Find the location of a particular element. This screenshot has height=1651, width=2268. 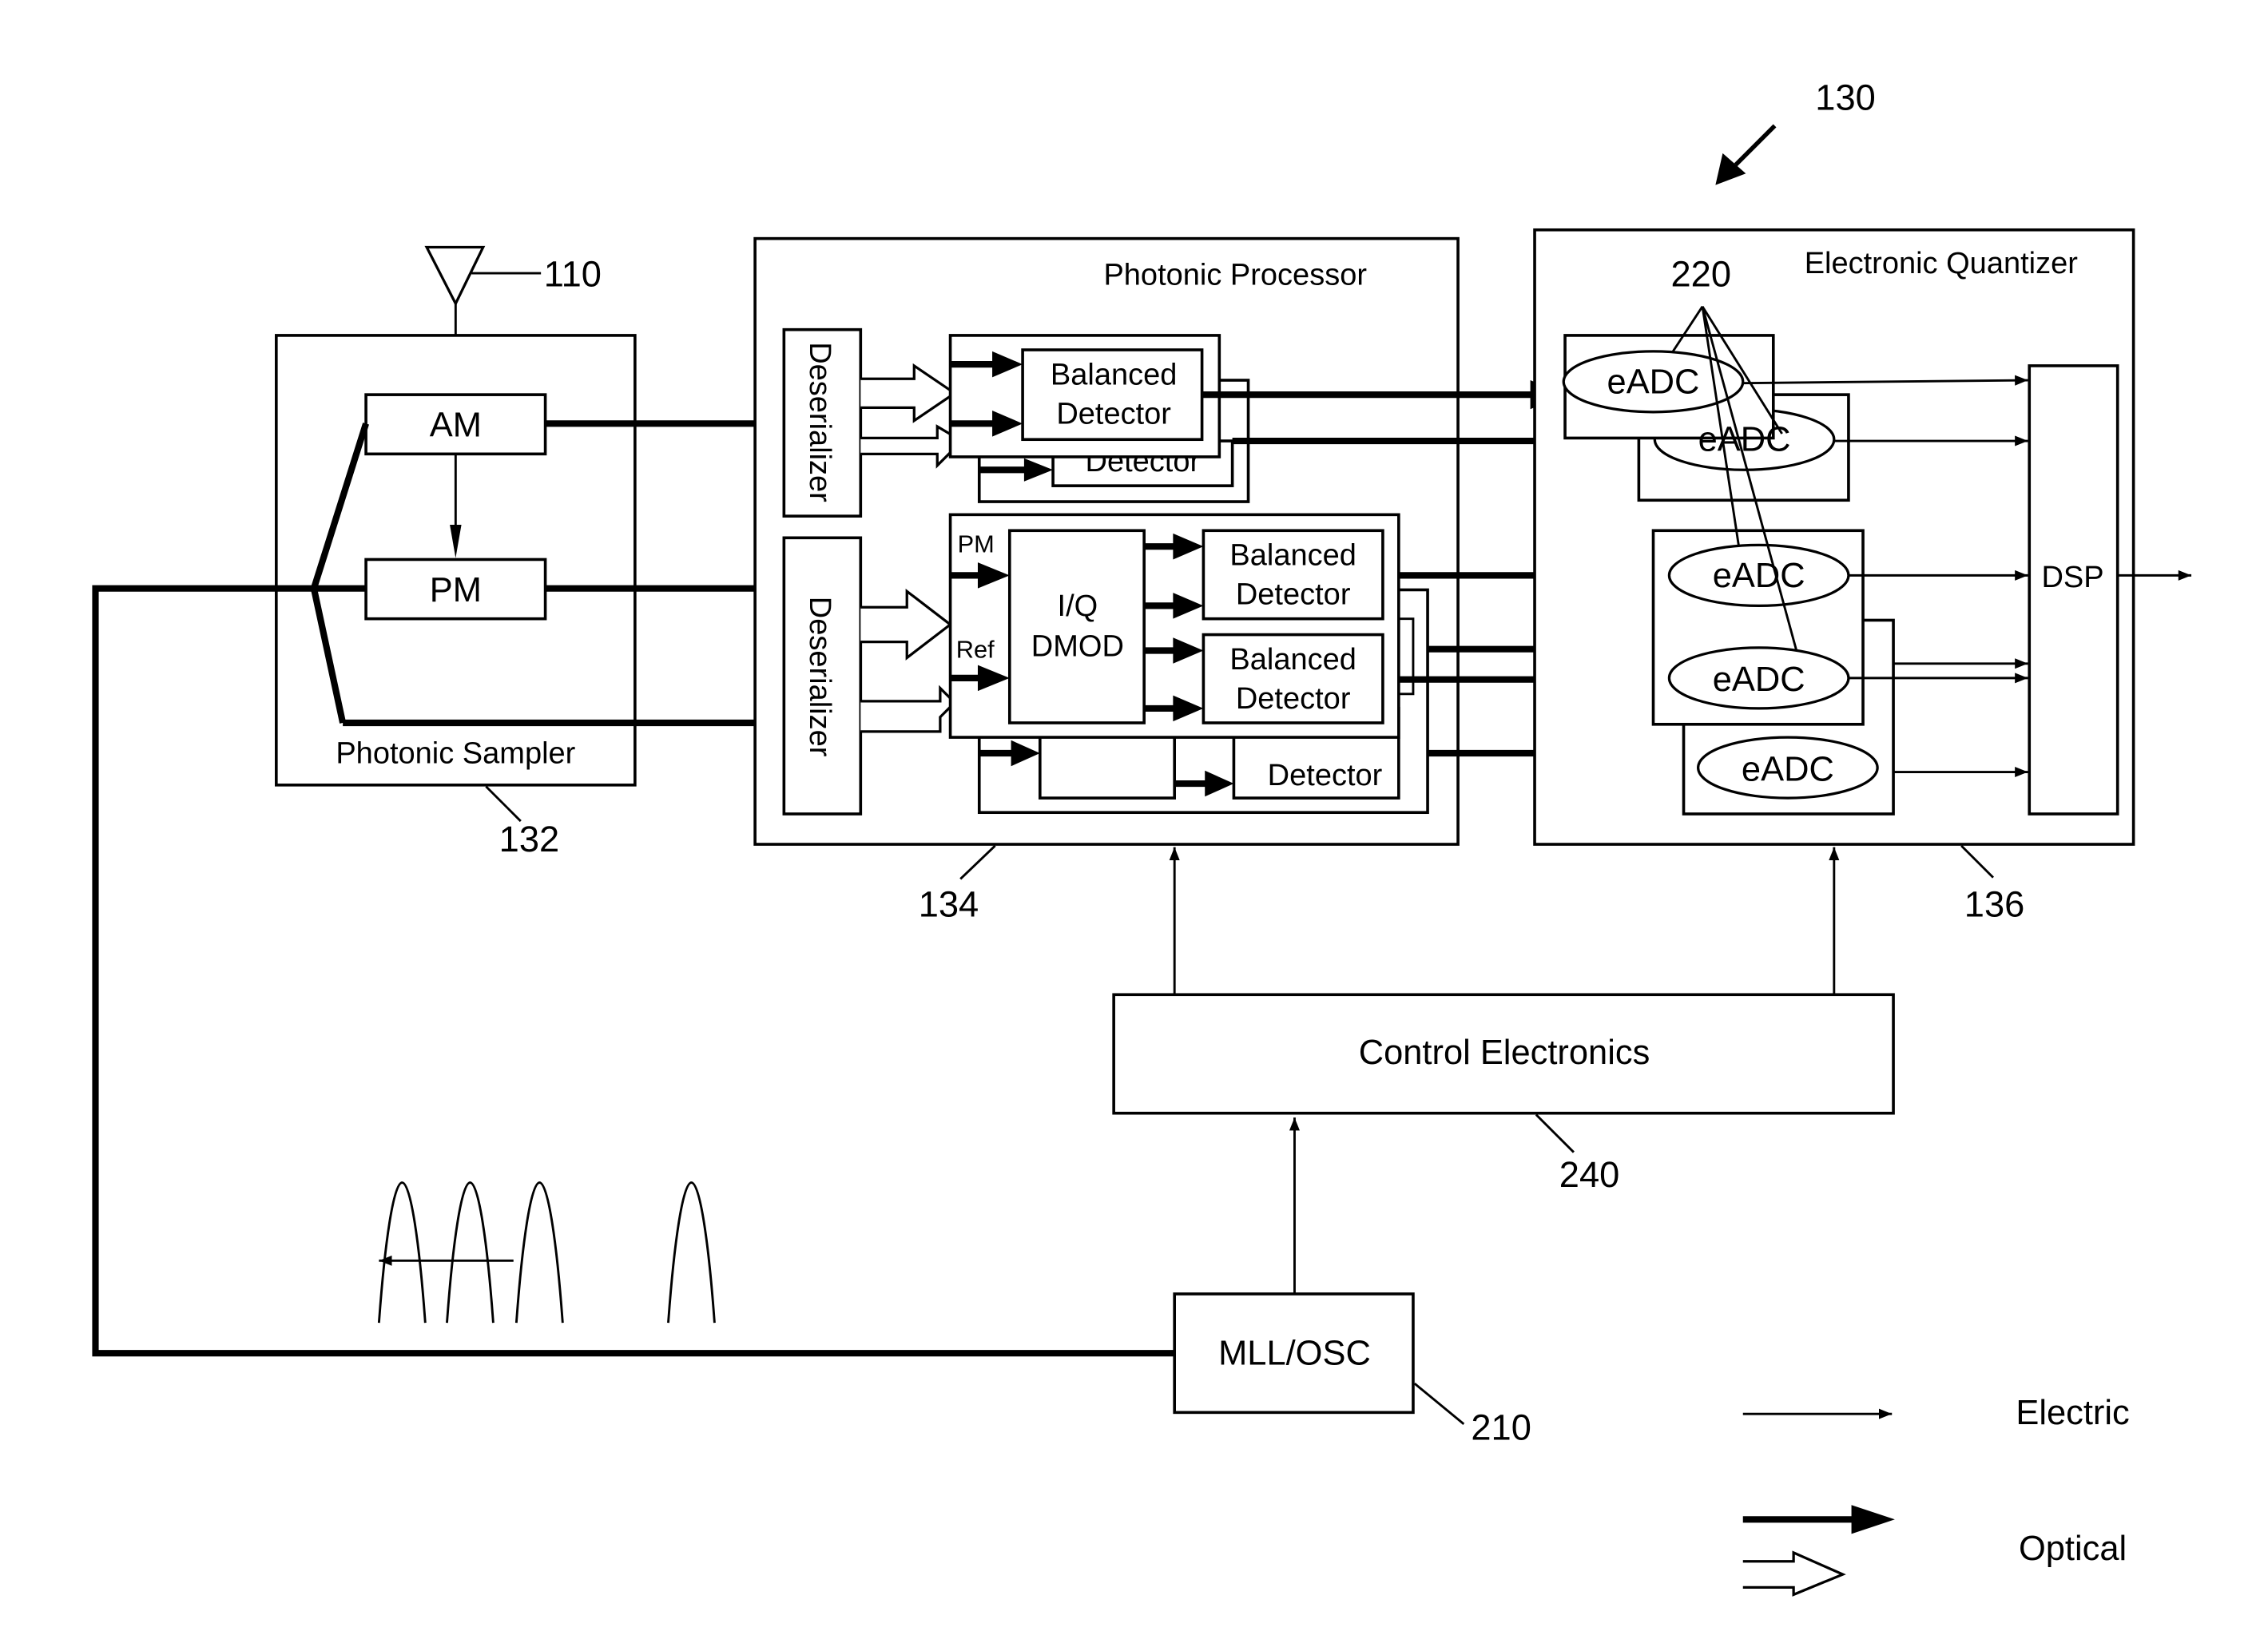

mll-osc-title: MLL/OSC is located at coordinates (1294, 1354).